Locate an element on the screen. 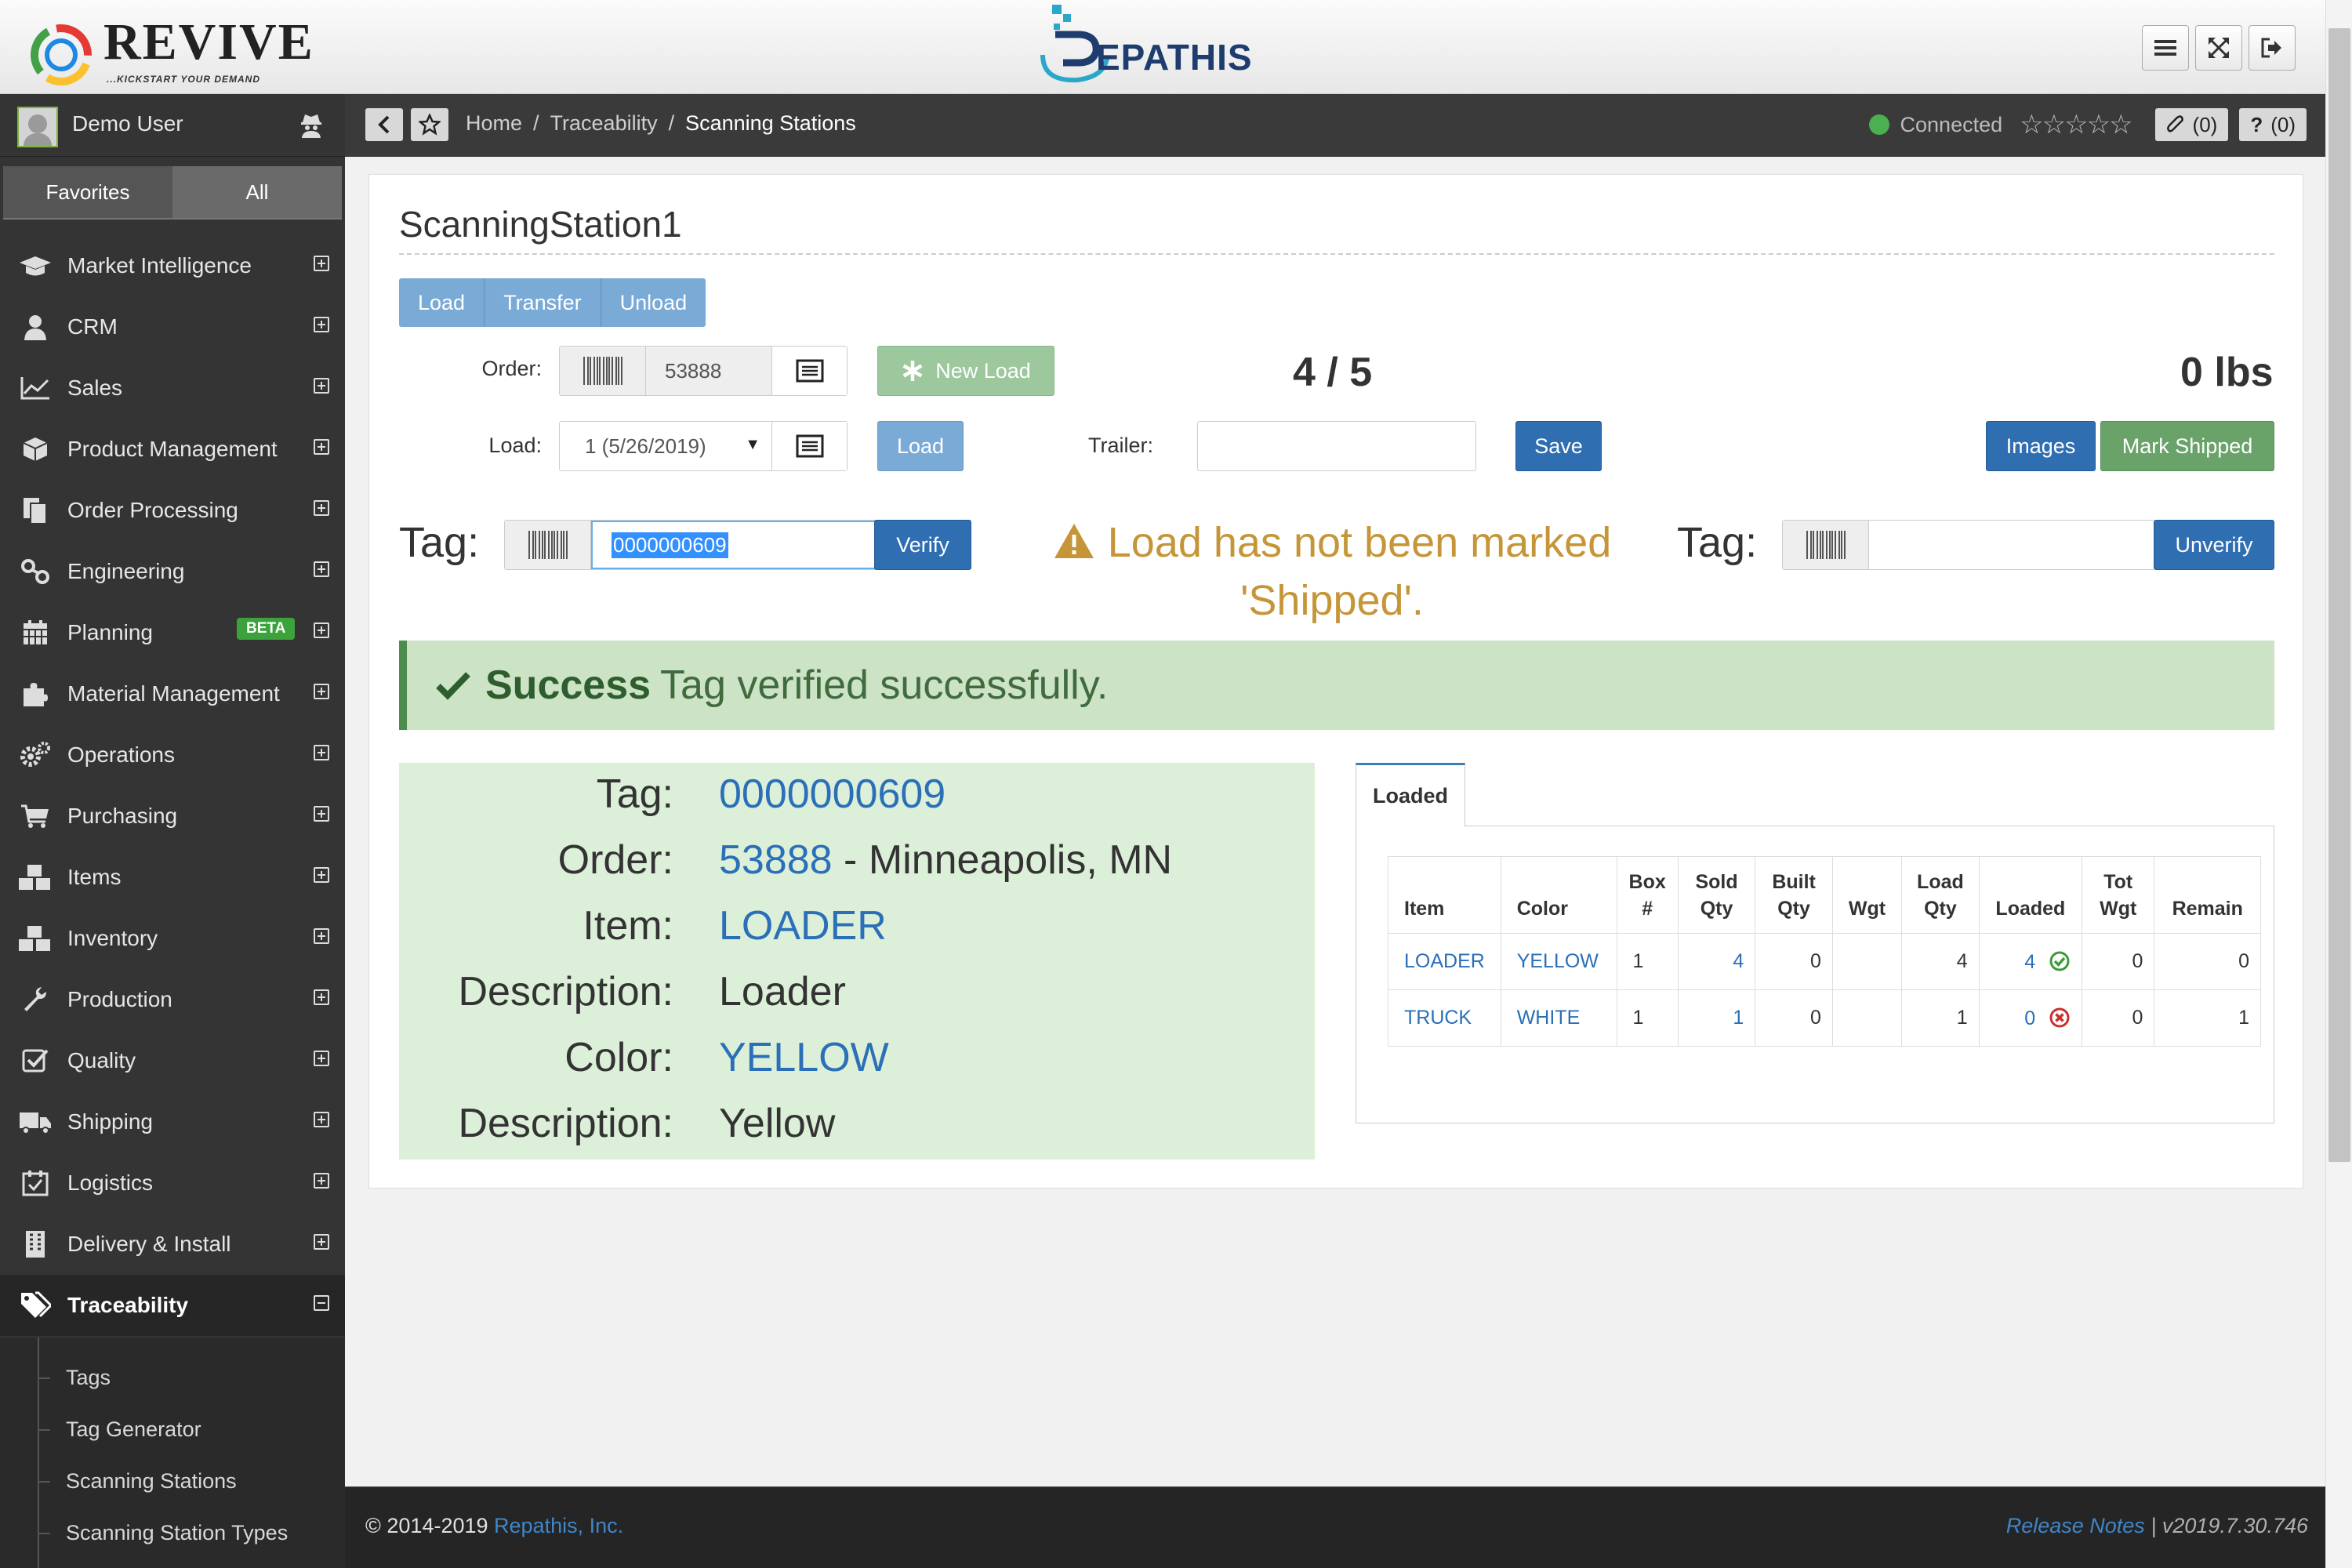 This screenshot has height=1568, width=2352. submenu-item-tag-generator: Tag Generator is located at coordinates (172, 1429).